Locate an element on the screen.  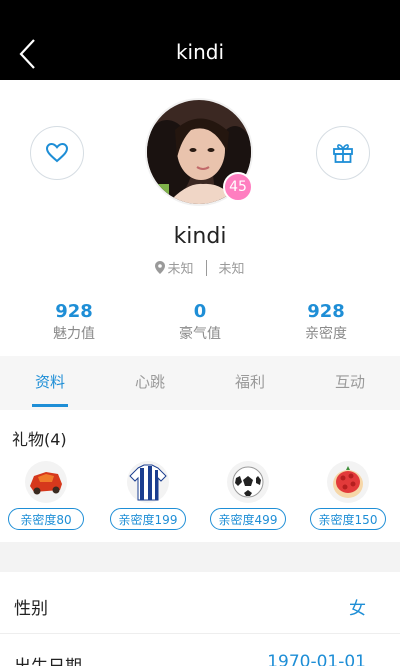
strawberry-cake-icon is located at coordinates (348, 482).